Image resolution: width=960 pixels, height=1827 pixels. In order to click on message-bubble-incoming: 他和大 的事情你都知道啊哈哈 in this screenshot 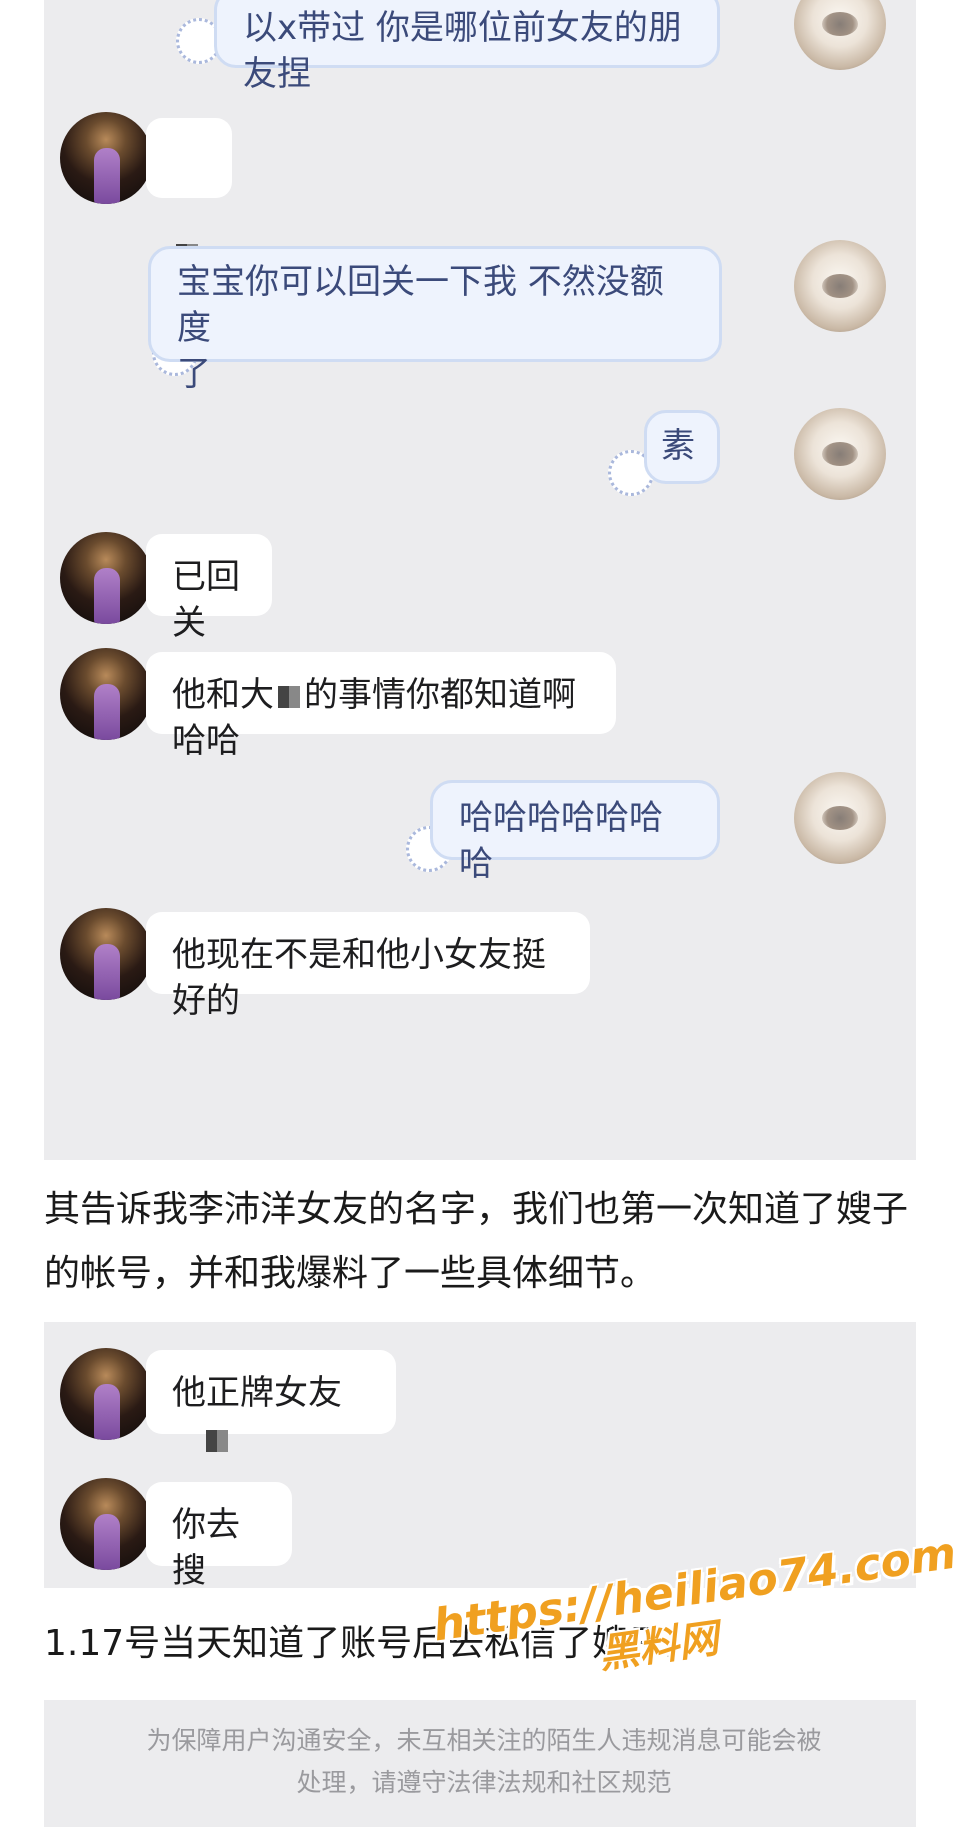, I will do `click(381, 706)`.